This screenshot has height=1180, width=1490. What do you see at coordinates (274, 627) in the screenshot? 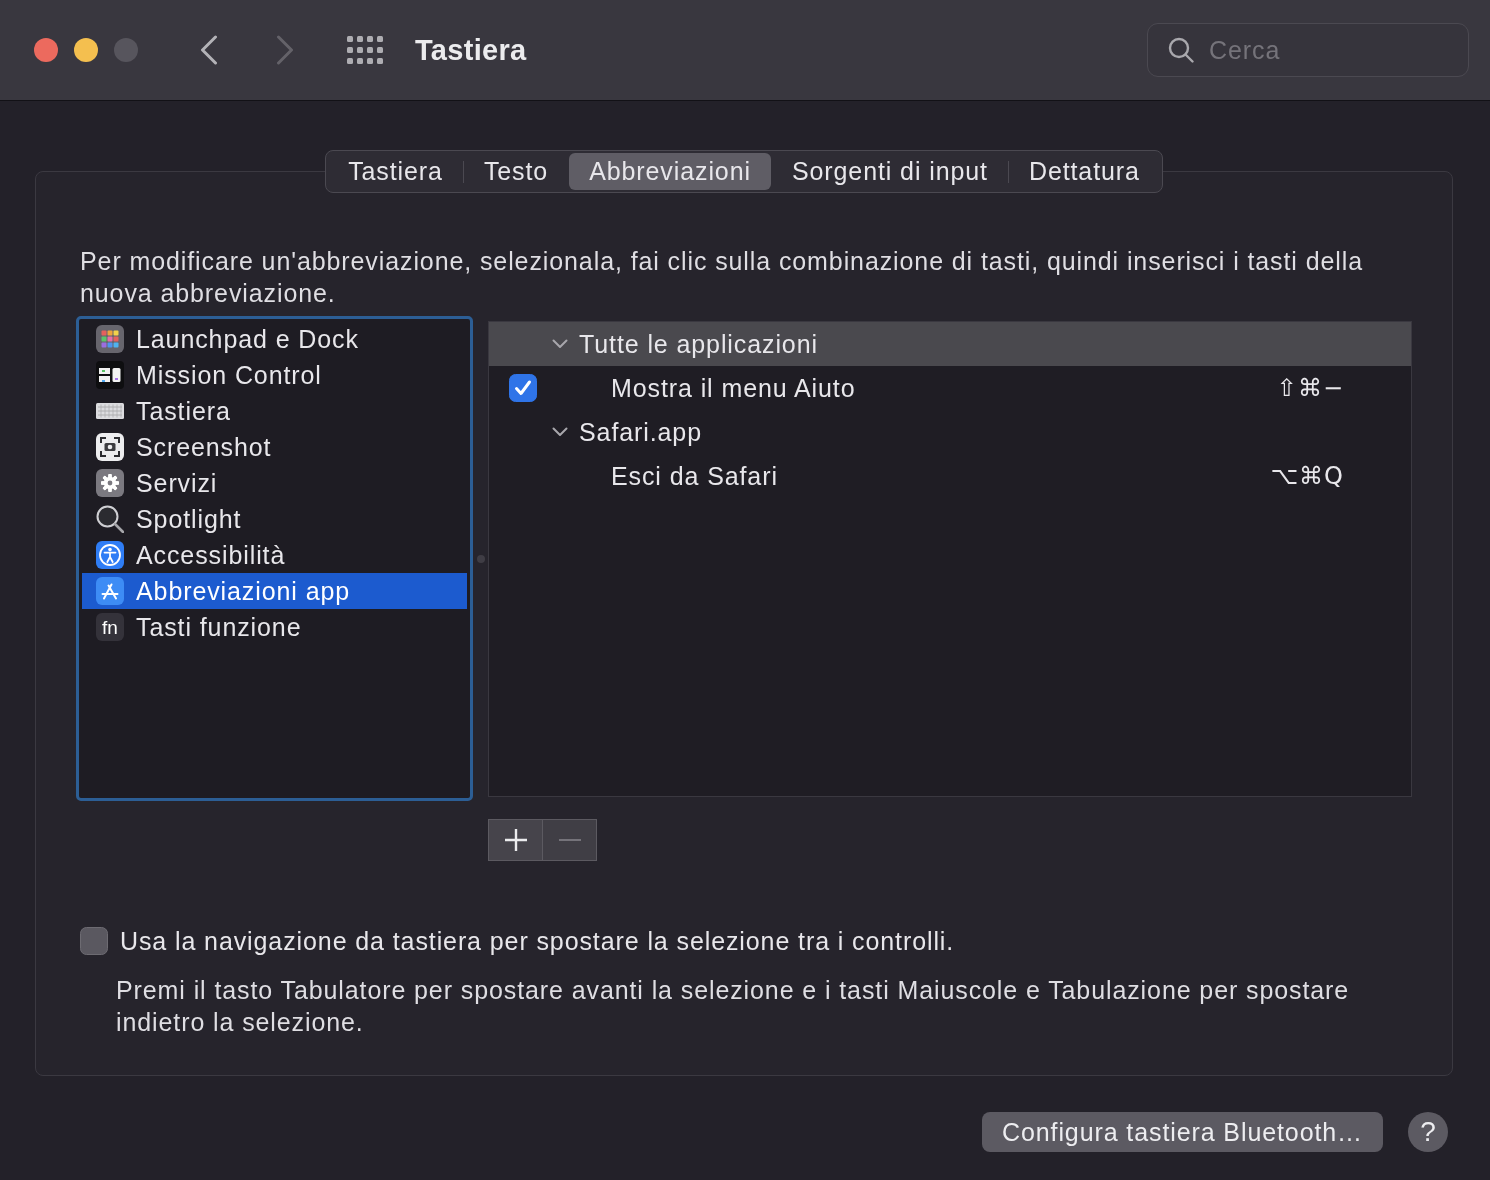
I see `category-item: fn Tasti funzione` at bounding box center [274, 627].